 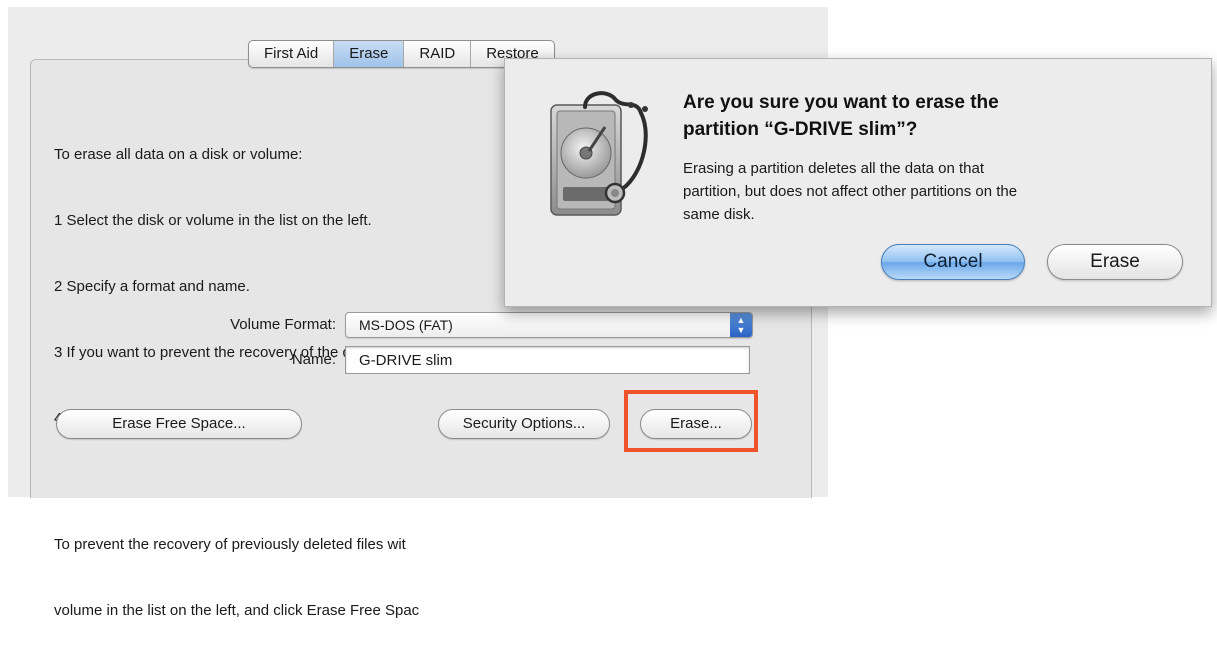 I want to click on name-label: Name:, so click(x=313, y=359).